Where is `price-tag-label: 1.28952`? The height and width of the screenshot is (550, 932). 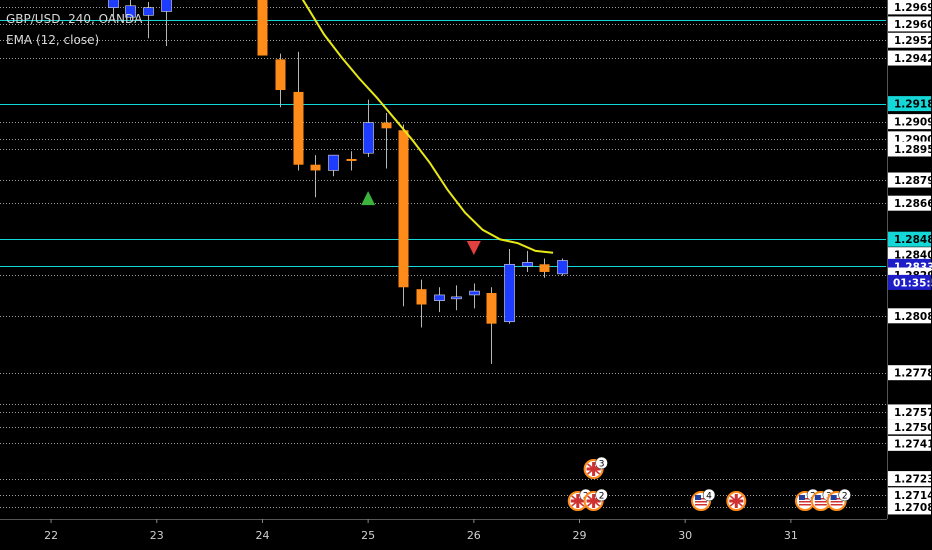
price-tag-label: 1.28952 is located at coordinates (913, 150).